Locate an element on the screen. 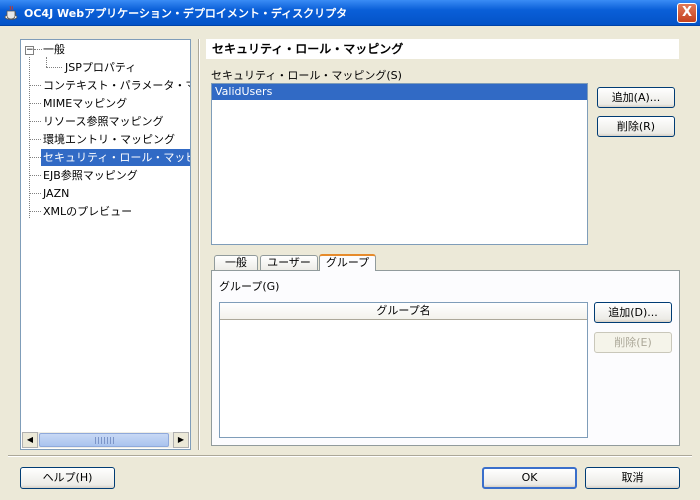 The image size is (700, 500). tree-item-security-role-mapping: セキュリティ・ロール・マッピング is located at coordinates (115, 157).